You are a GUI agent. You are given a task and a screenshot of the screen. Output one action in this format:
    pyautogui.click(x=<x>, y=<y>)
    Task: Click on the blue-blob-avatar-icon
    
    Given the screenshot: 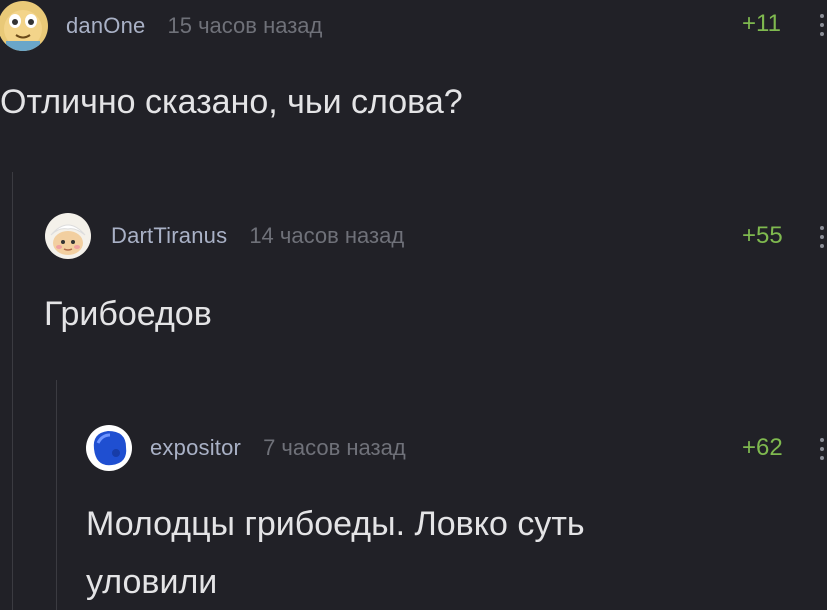 What is the action you would take?
    pyautogui.click(x=109, y=448)
    